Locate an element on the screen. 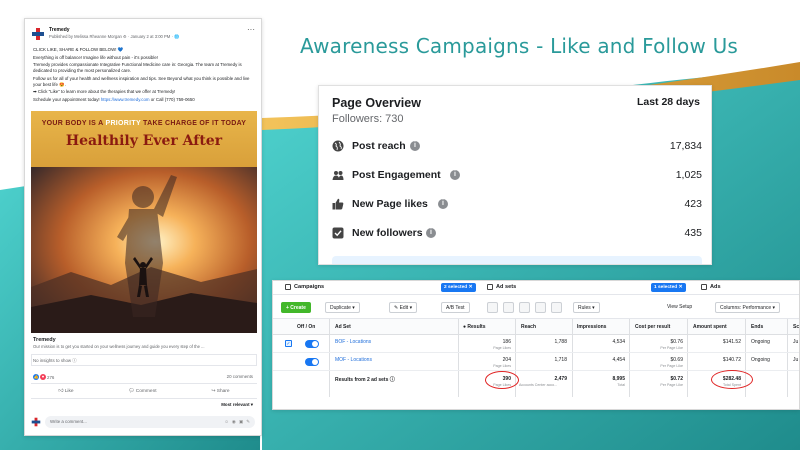 Image resolution: width=800 pixels, height=450 pixels. divider is located at coordinates (144, 383).